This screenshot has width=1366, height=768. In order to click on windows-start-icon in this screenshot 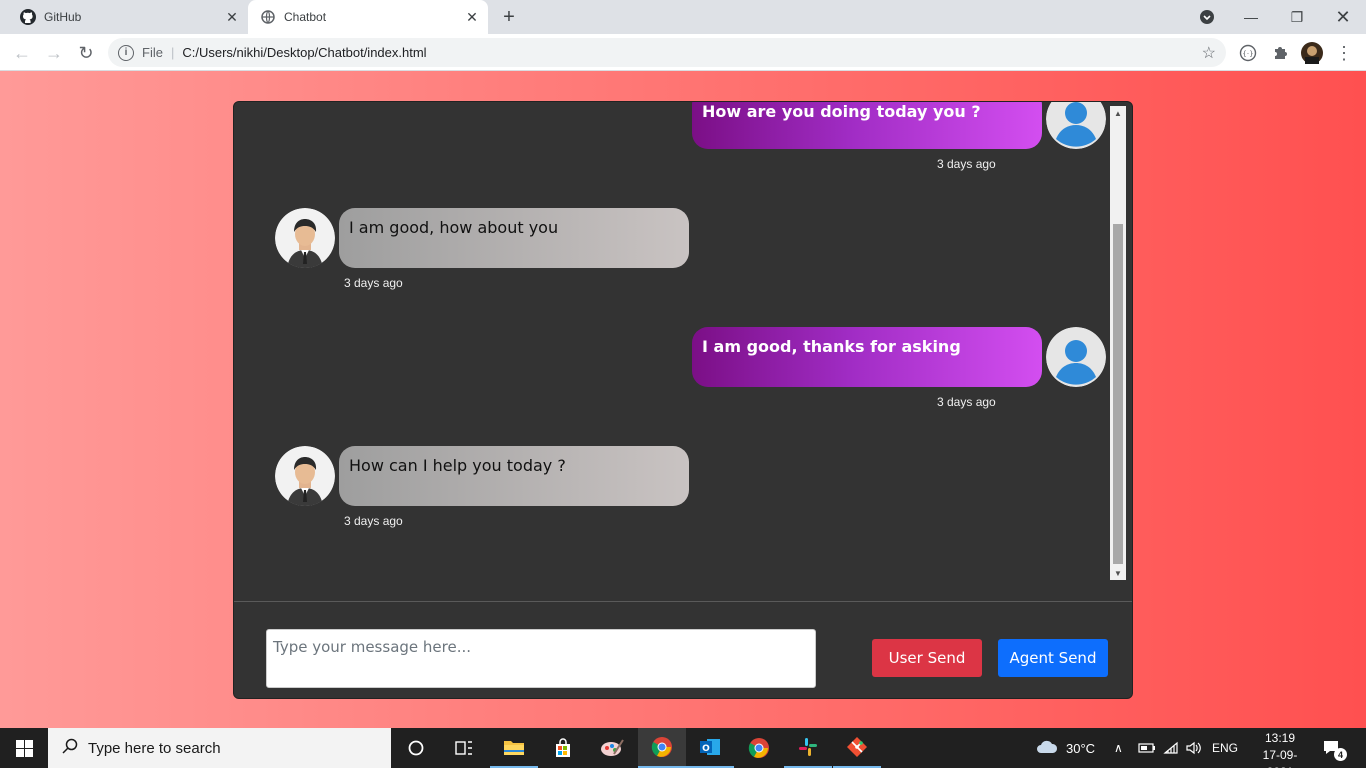, I will do `click(24, 748)`.